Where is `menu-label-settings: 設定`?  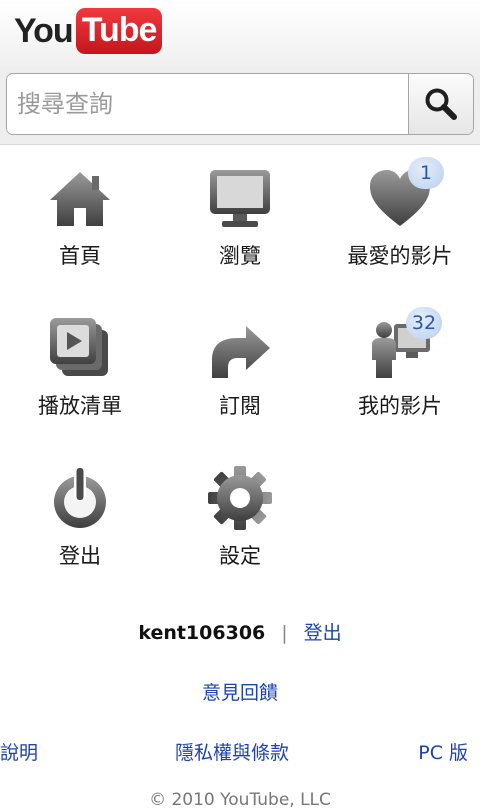 menu-label-settings: 設定 is located at coordinates (240, 556).